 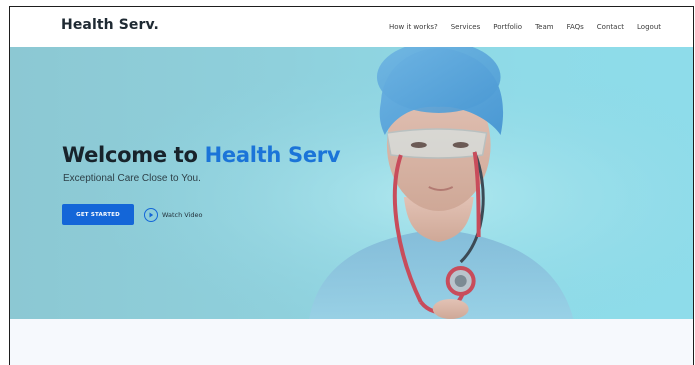 I want to click on nav-contact: Contact, so click(x=610, y=27).